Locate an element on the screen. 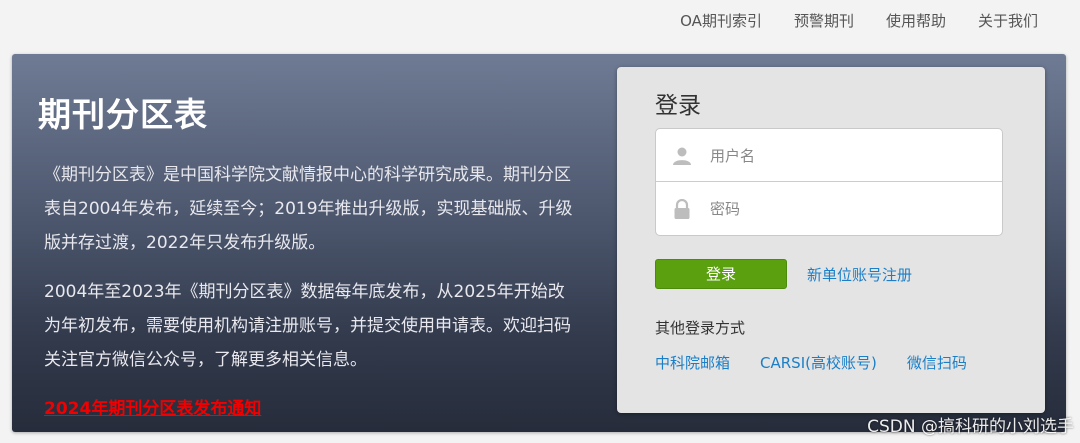  login-button: 登录 is located at coordinates (721, 274).